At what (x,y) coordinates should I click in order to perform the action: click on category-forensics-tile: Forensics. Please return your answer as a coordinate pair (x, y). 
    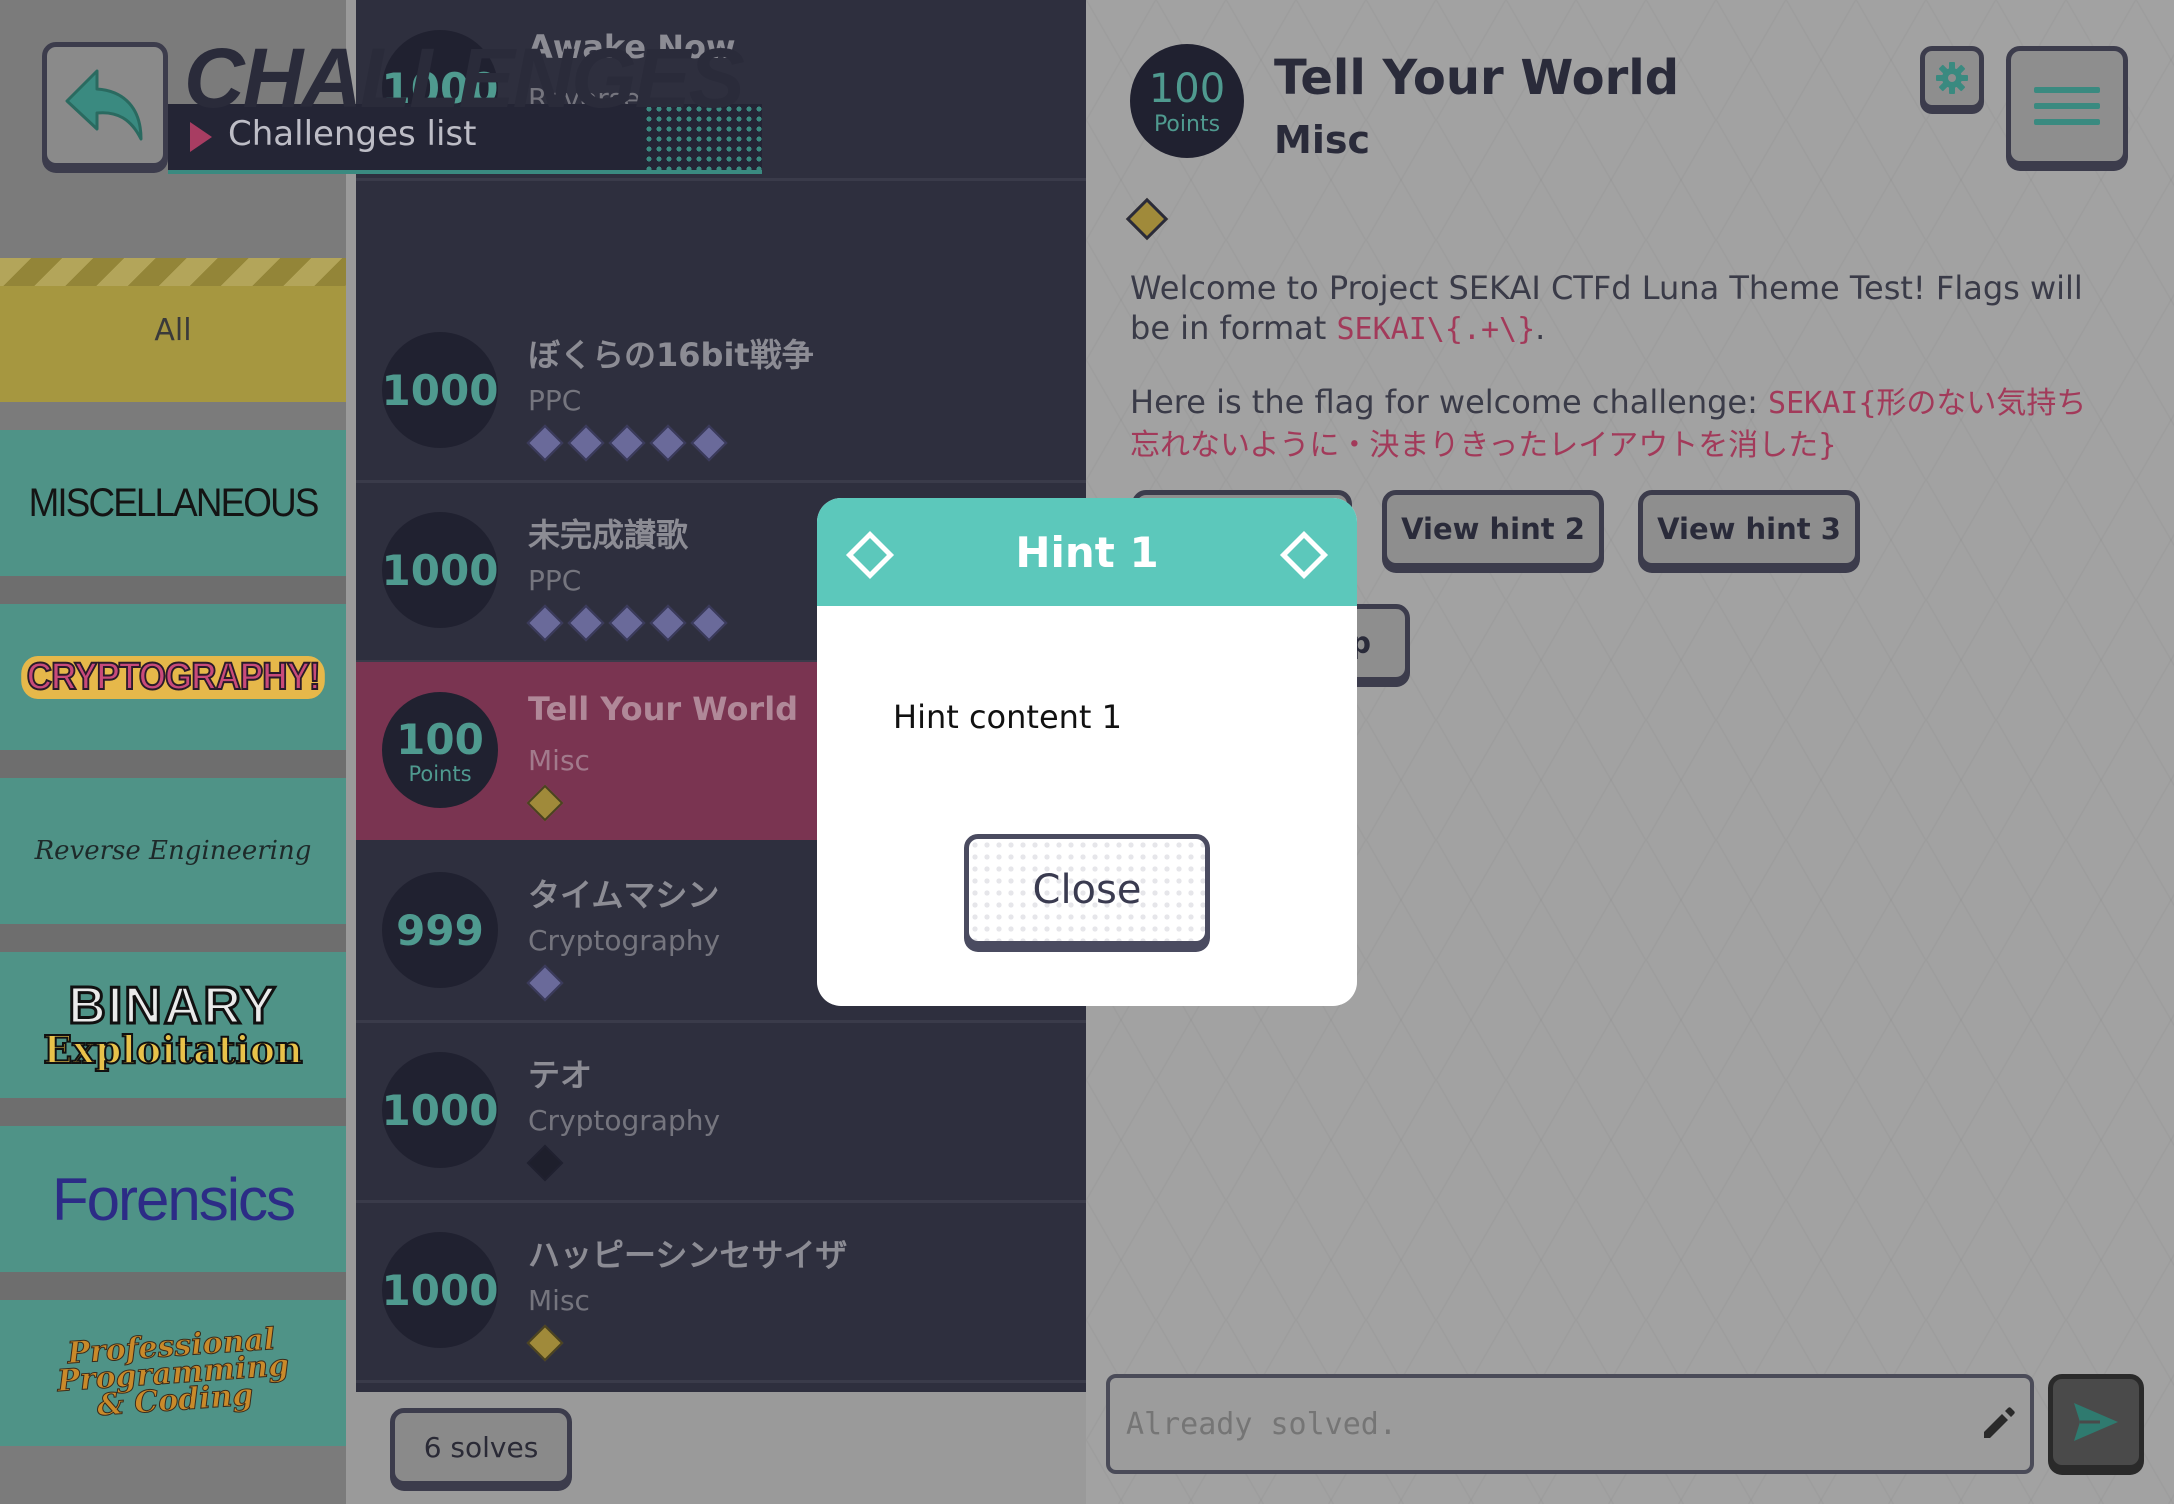
    Looking at the image, I should click on (173, 1199).